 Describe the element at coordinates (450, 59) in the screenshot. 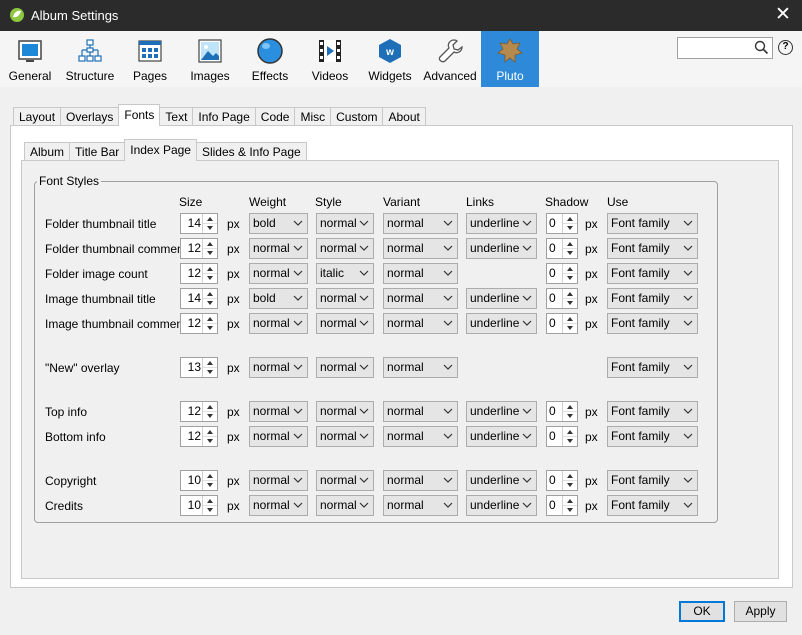

I see `toolbar-advanced: Advanced` at that location.